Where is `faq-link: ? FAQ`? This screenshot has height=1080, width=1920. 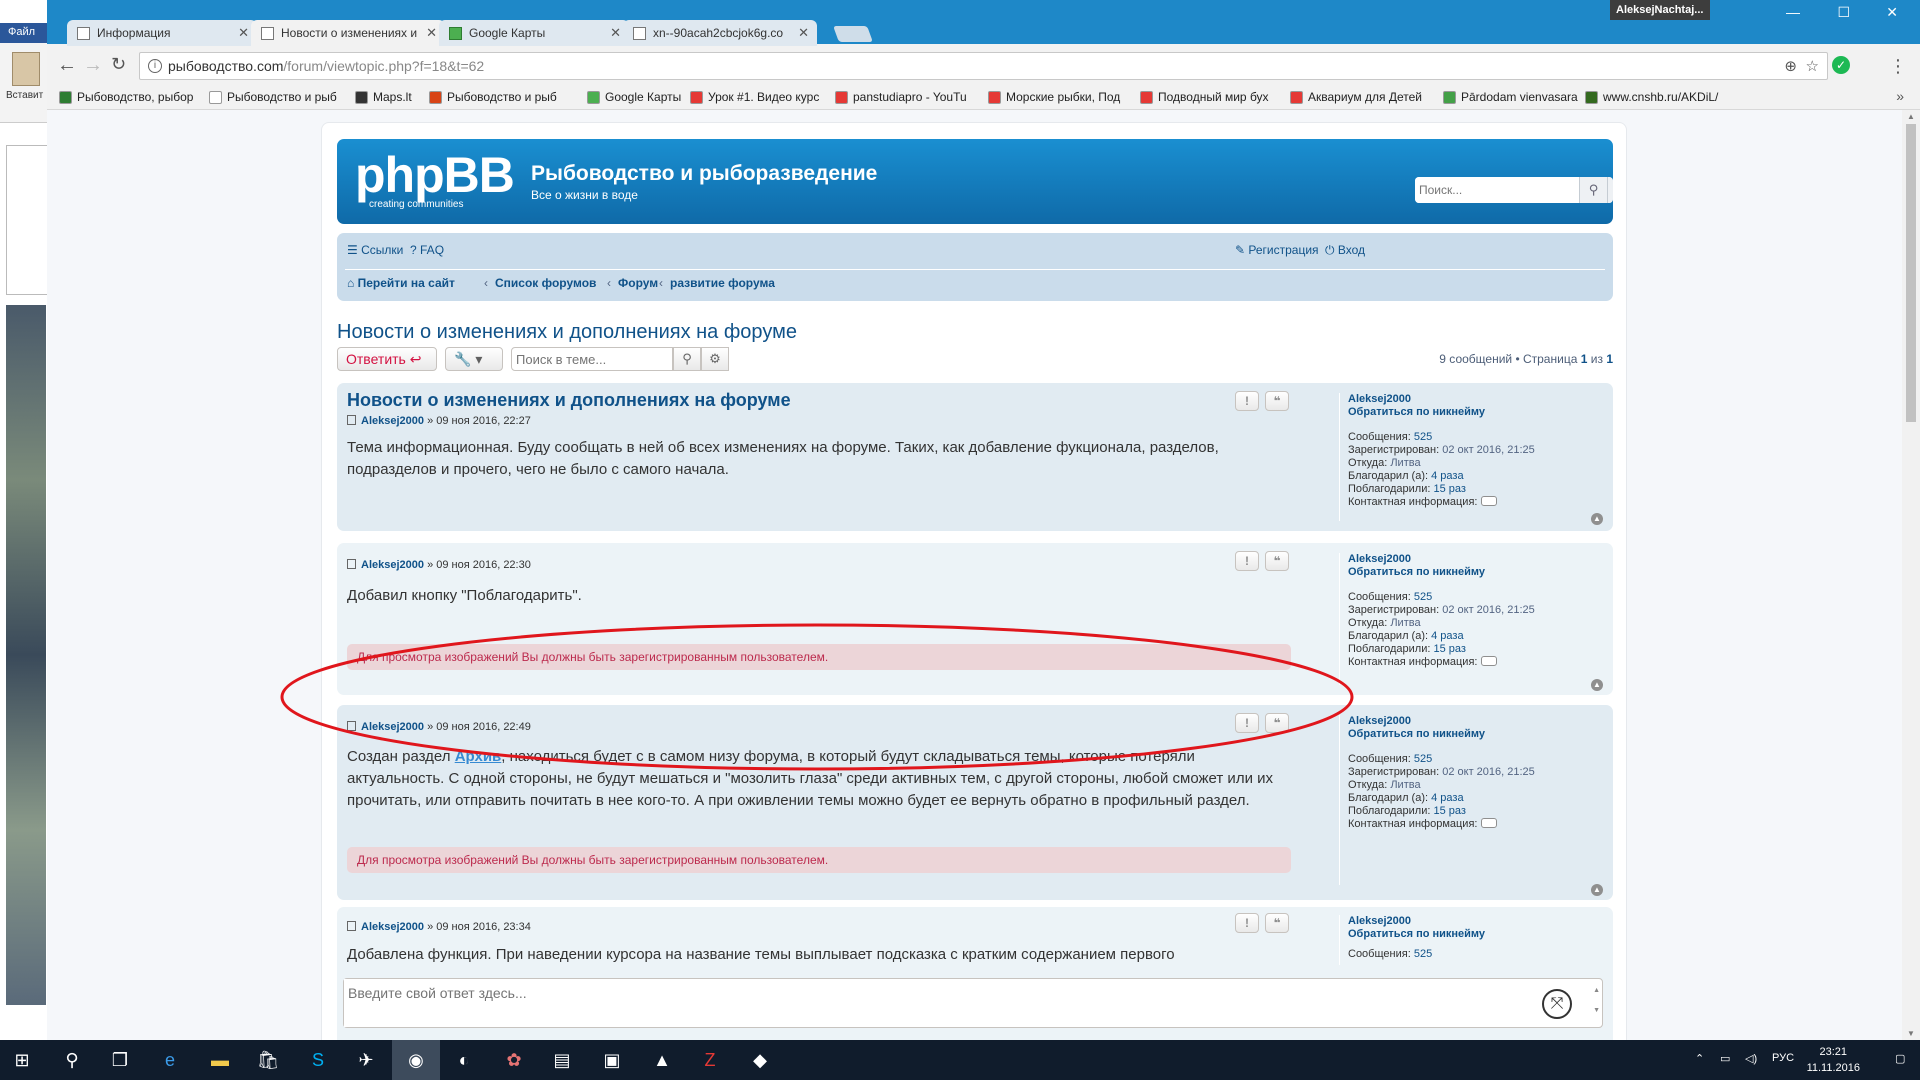
faq-link: ? FAQ is located at coordinates (427, 250).